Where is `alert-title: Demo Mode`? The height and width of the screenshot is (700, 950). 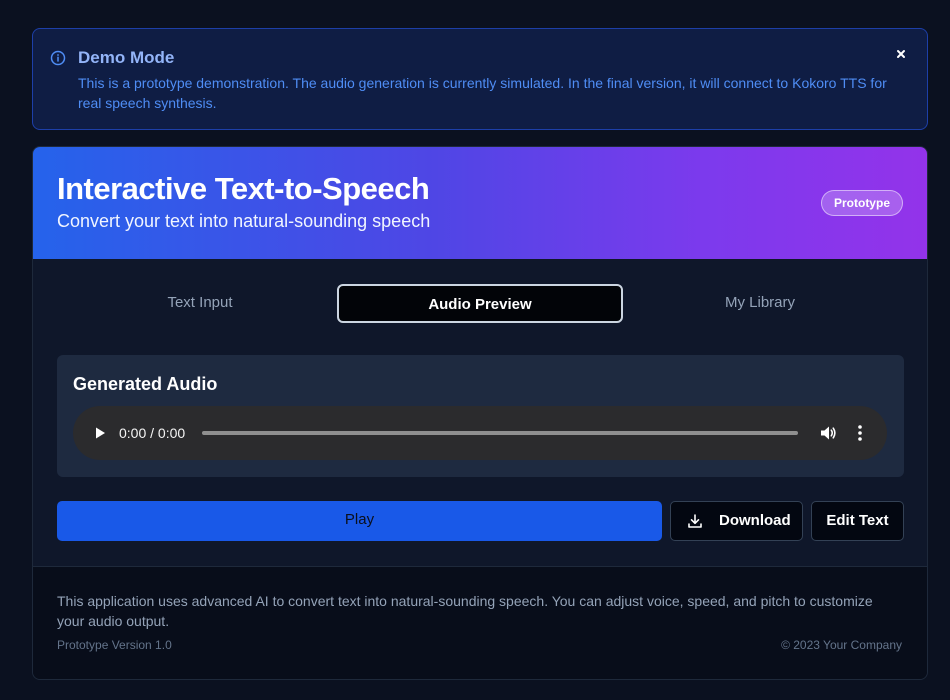 alert-title: Demo Mode is located at coordinates (126, 57).